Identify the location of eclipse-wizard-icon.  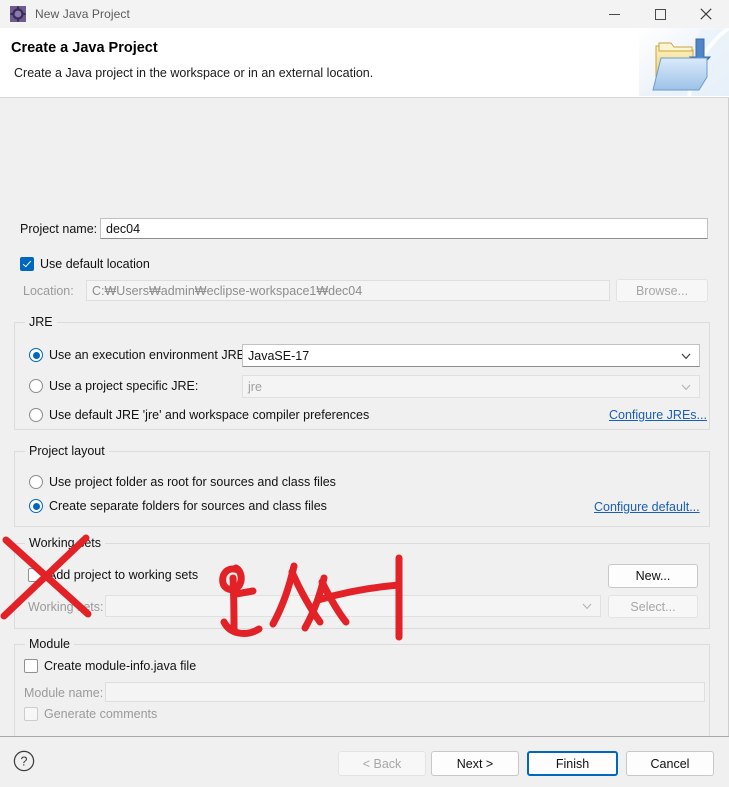
(18, 14).